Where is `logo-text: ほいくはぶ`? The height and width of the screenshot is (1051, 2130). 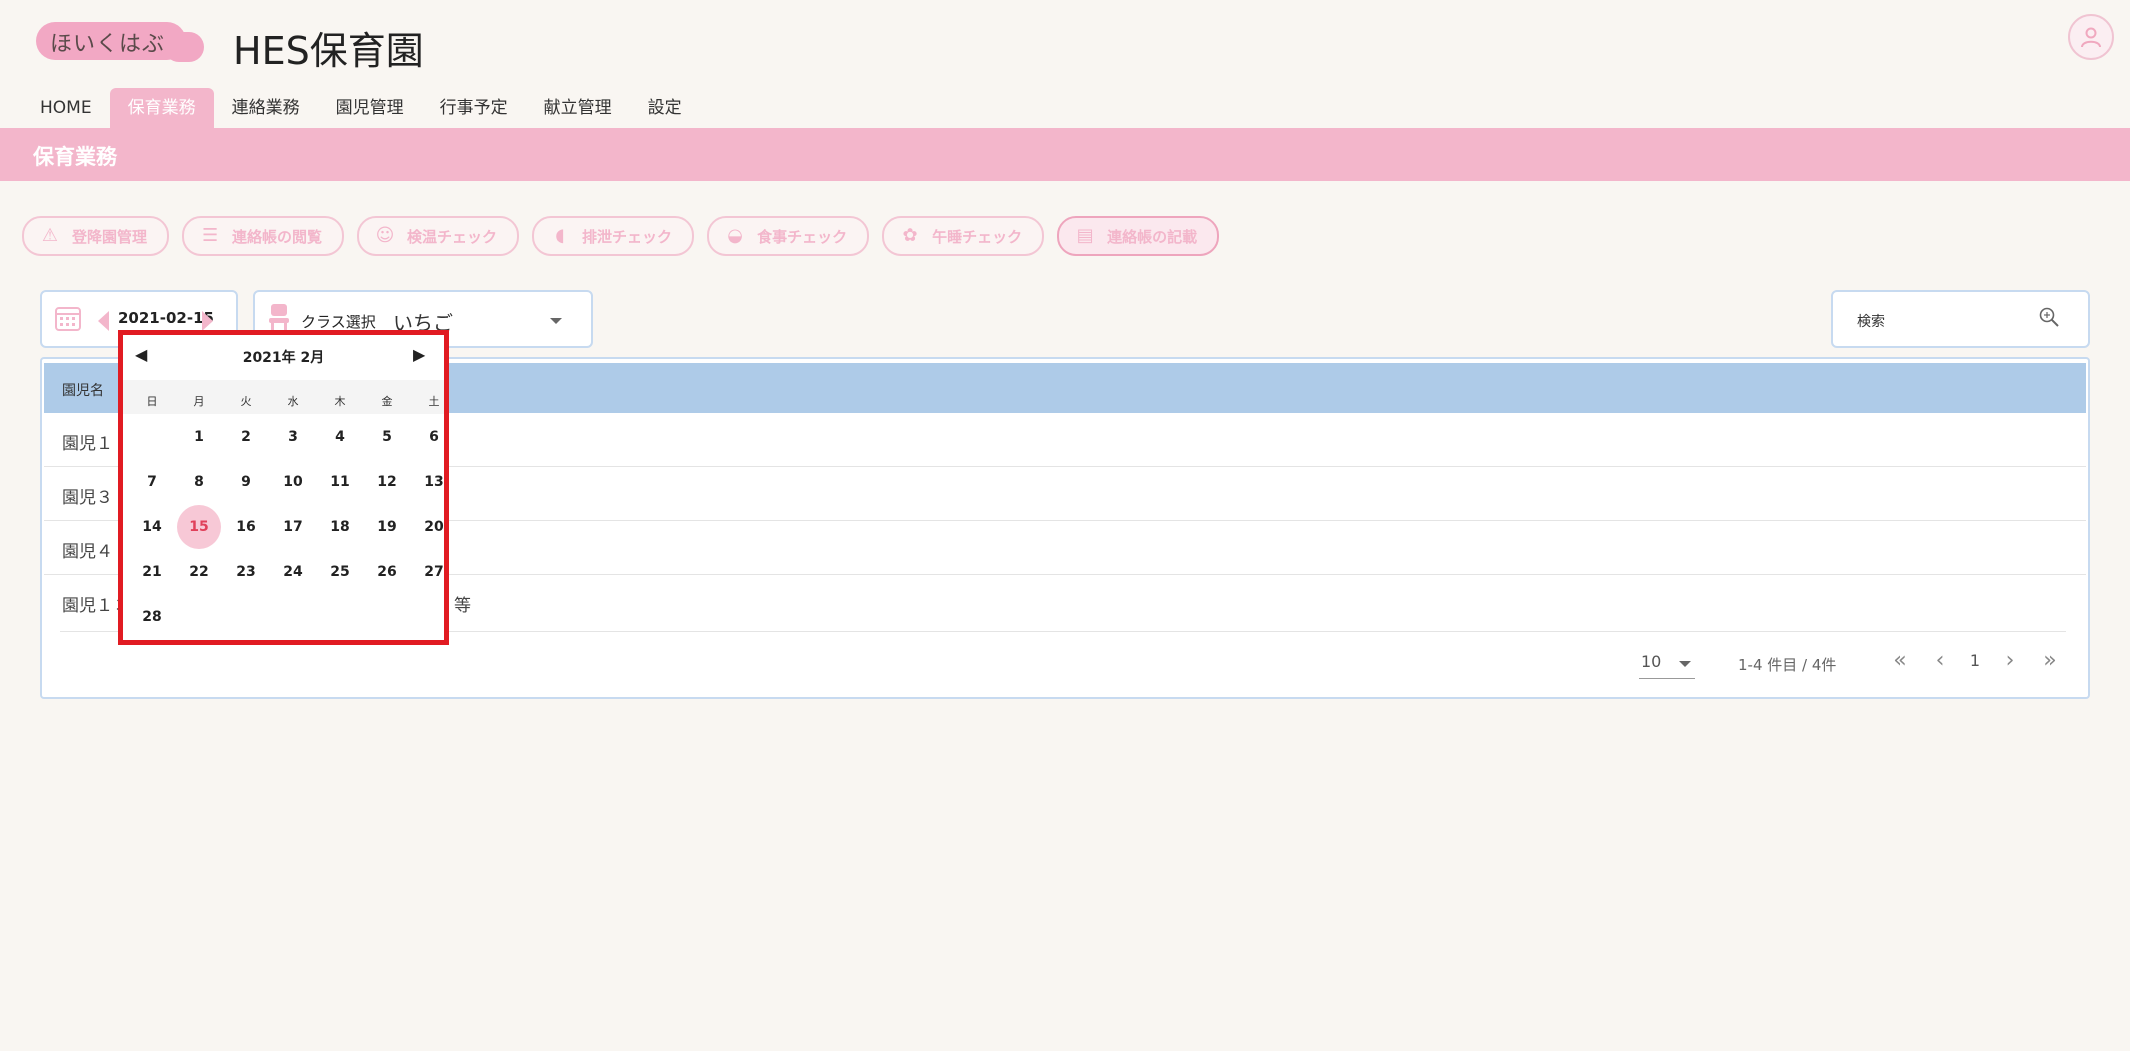
logo-text: ほいくはぶ is located at coordinates (108, 44).